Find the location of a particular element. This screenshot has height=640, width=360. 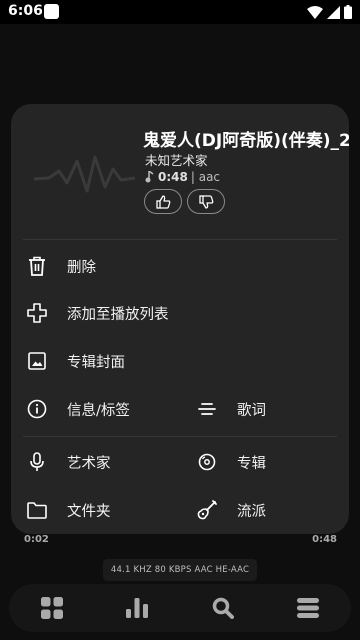

info-tags-button: 信息/标签 is located at coordinates (78, 409).